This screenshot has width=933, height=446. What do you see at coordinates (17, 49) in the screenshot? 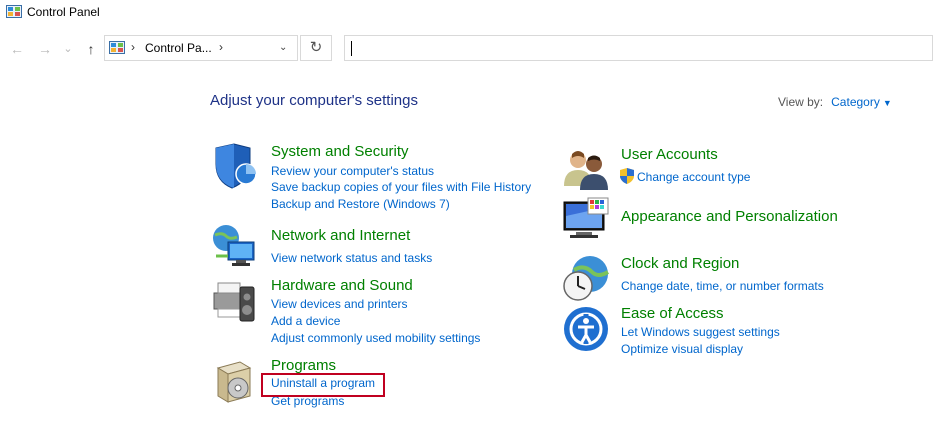
I see `back-arrow-icon: ←` at bounding box center [17, 49].